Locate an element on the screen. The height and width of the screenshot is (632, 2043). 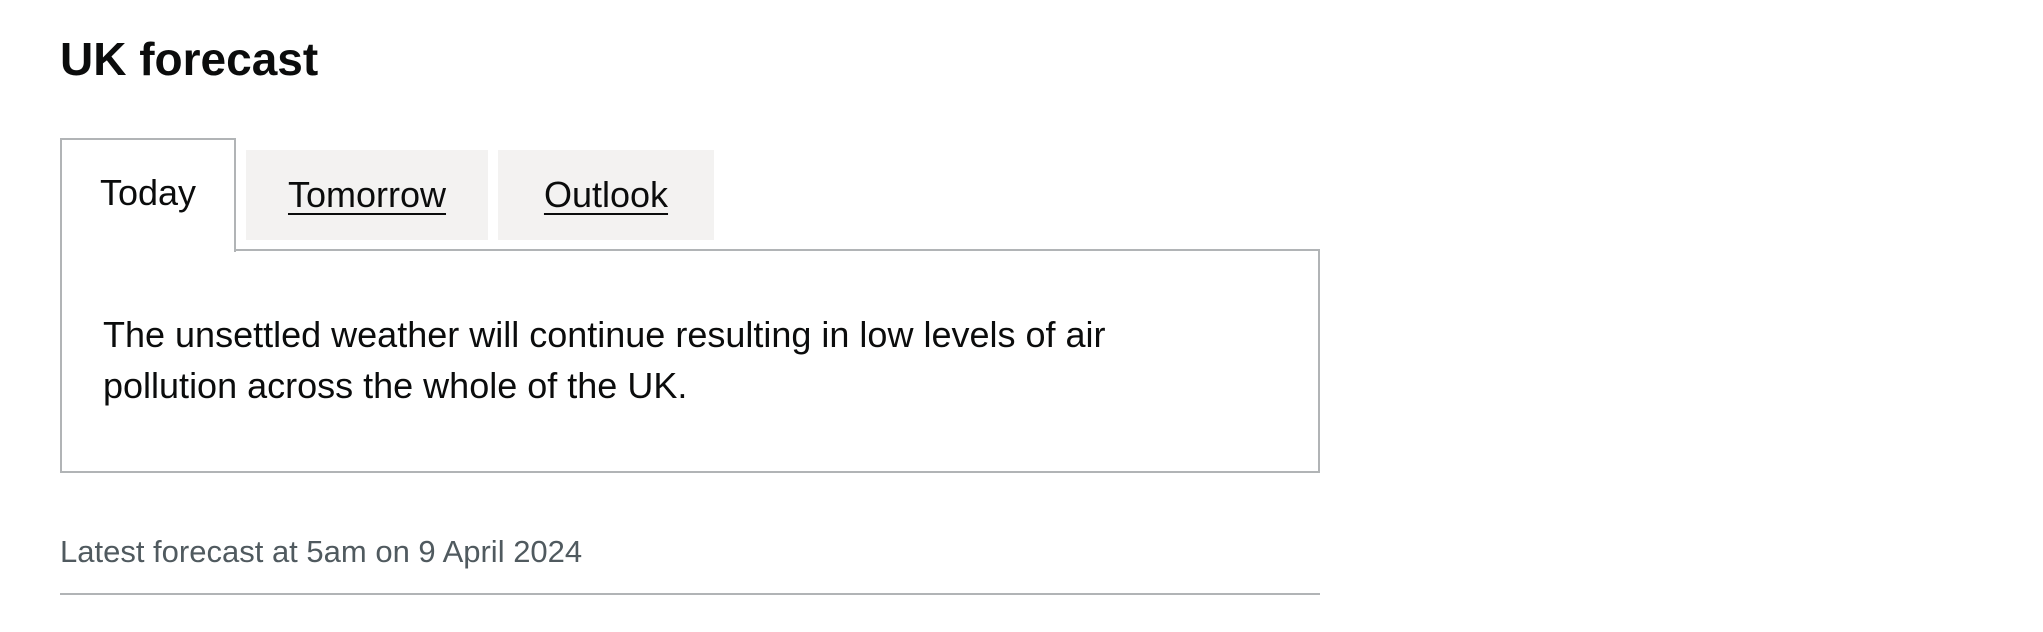
tab-list: Today Tomorrow Outlook is located at coordinates (690, 195).